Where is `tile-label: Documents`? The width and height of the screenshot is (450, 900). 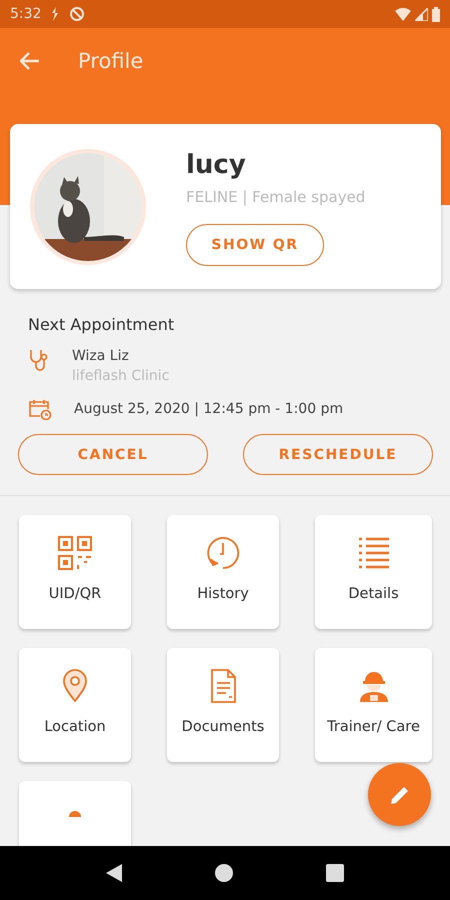
tile-label: Documents is located at coordinates (223, 727).